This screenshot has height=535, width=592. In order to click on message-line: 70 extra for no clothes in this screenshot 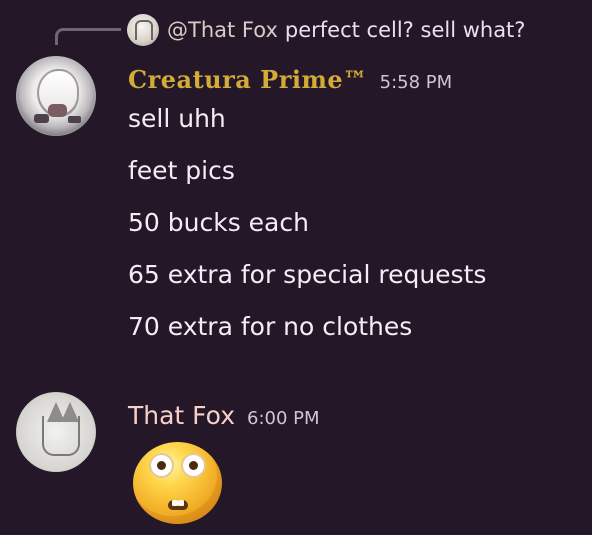, I will do `click(270, 326)`.